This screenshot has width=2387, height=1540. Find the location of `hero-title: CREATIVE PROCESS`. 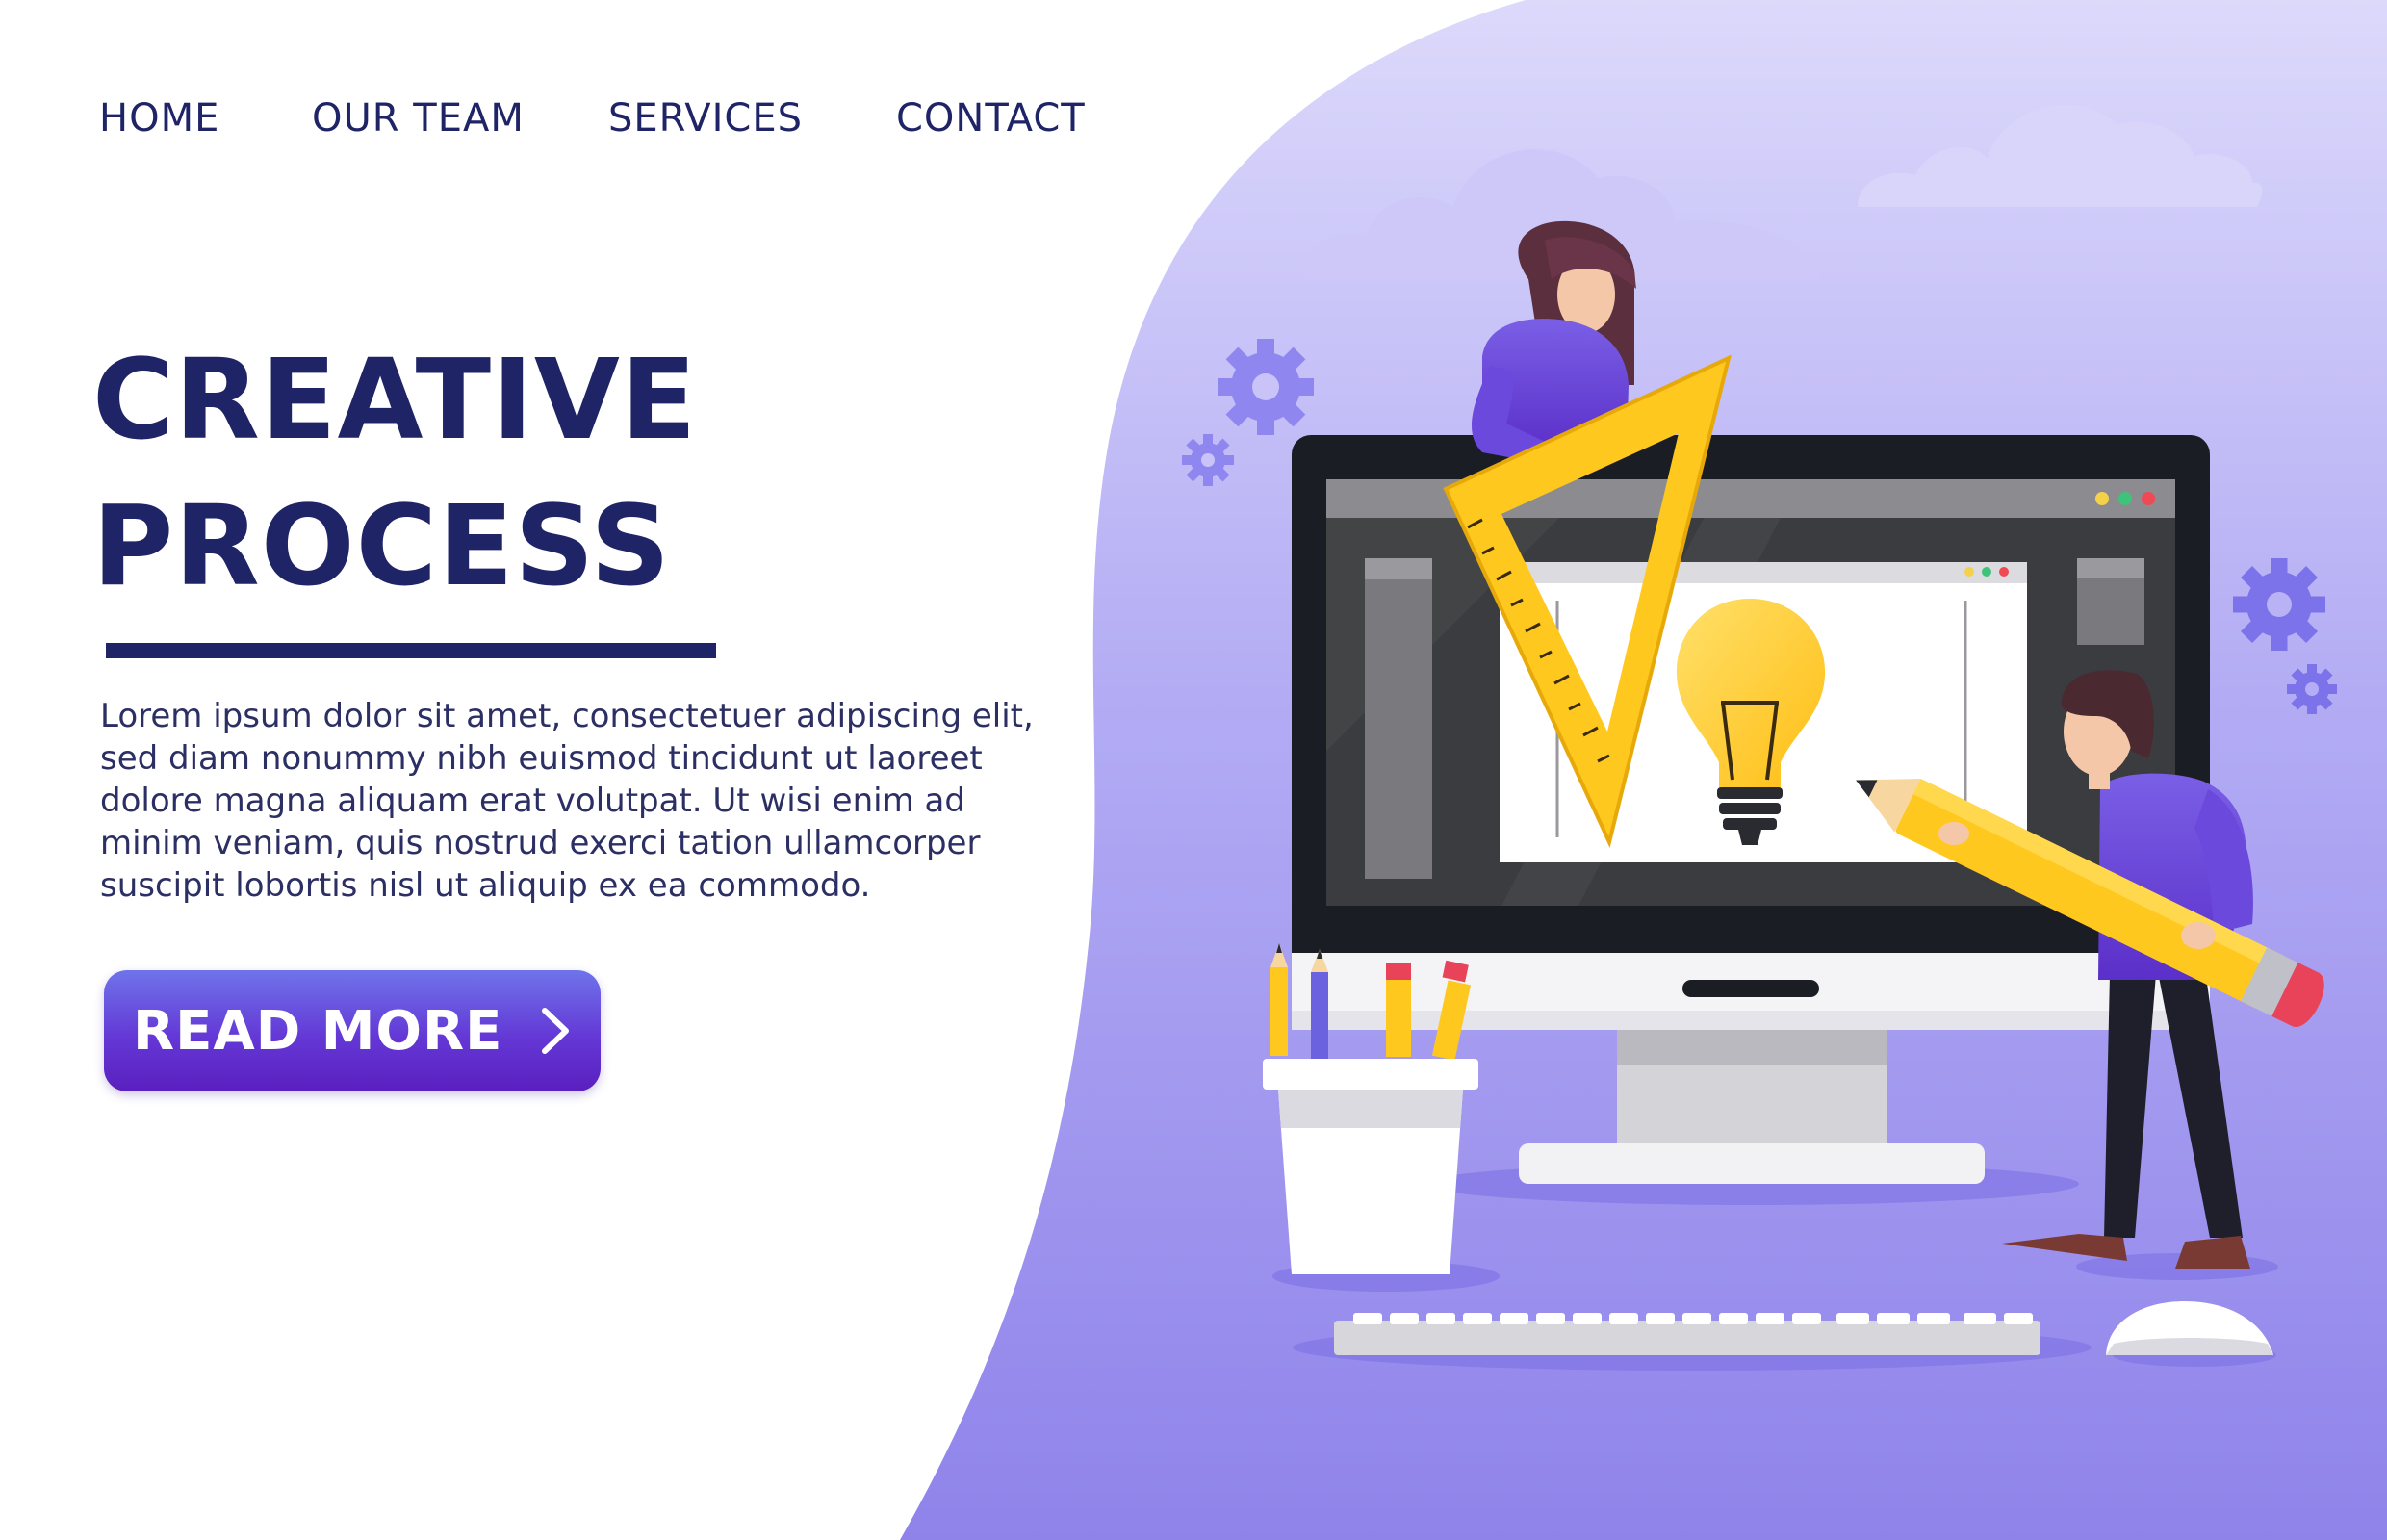

hero-title: CREATIVE PROCESS is located at coordinates (394, 473).